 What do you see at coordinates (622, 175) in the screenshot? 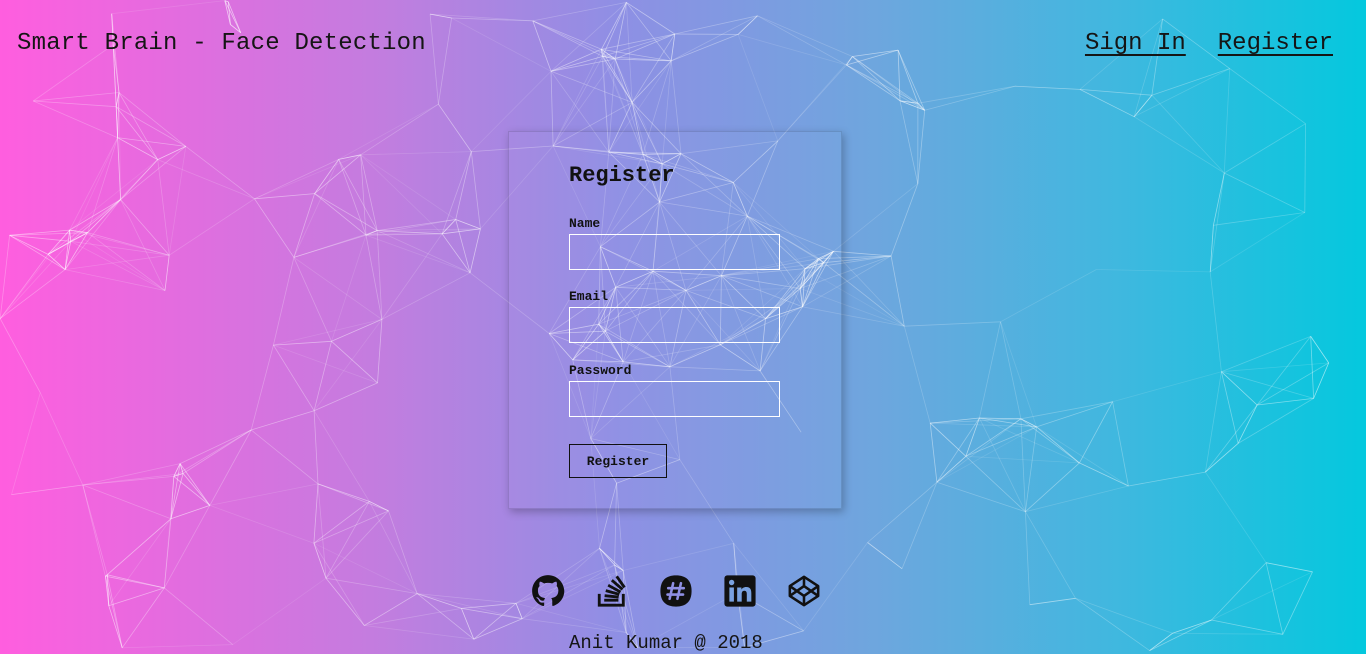
I see `form-title: Register` at bounding box center [622, 175].